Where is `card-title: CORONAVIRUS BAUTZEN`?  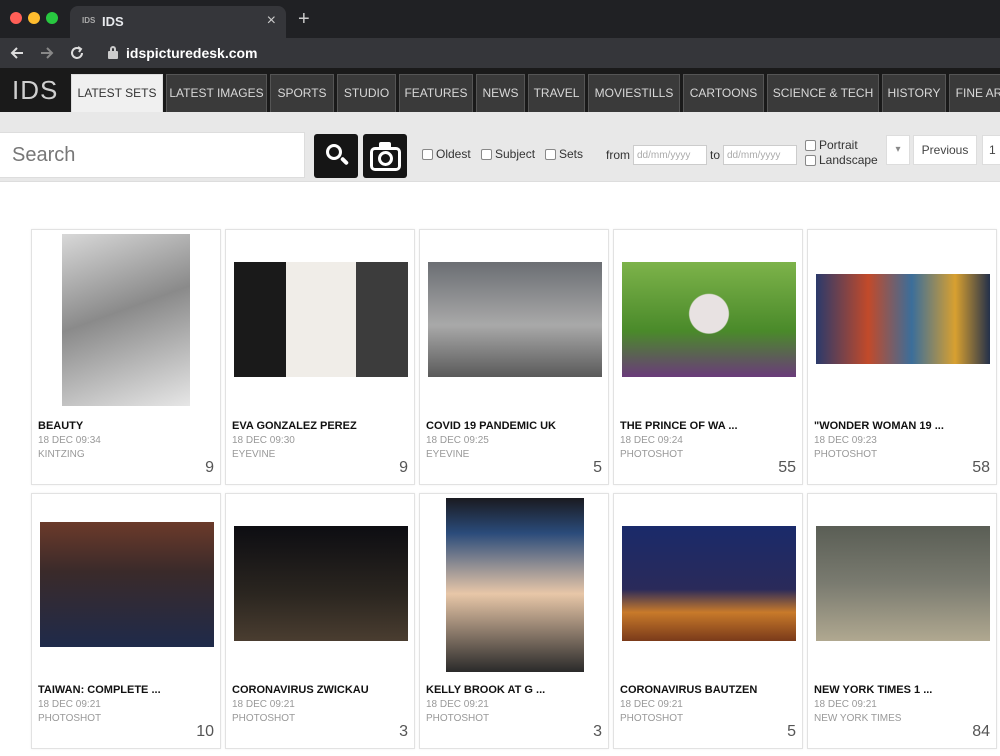
card-title: CORONAVIRUS BAUTZEN is located at coordinates (689, 690).